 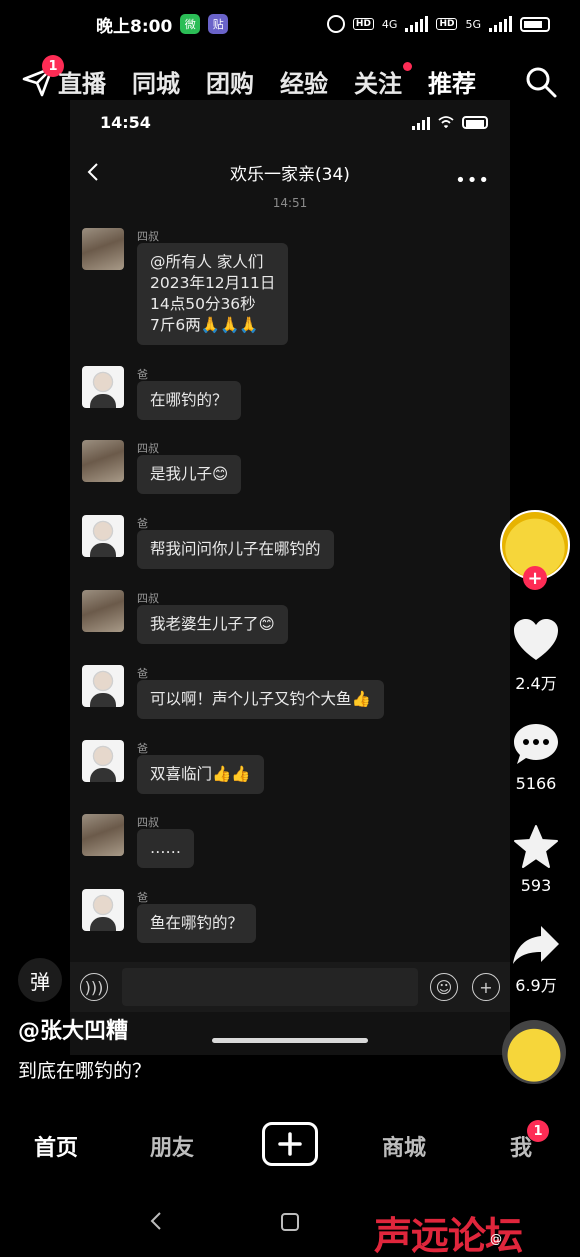 I want to click on message-bubble: 是我儿子😊, so click(x=189, y=474).